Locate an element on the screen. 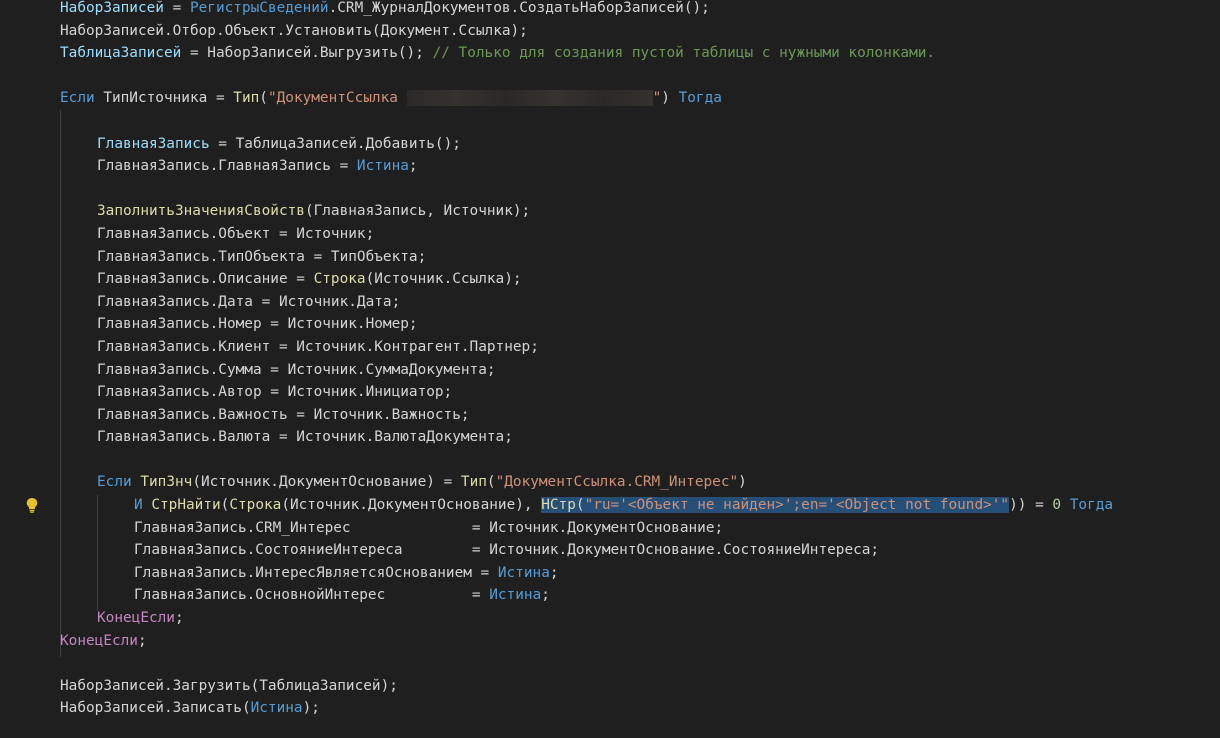 This screenshot has width=1220, height=738. code-token: ГлавнаяЗапись.Описание = is located at coordinates (205, 279).